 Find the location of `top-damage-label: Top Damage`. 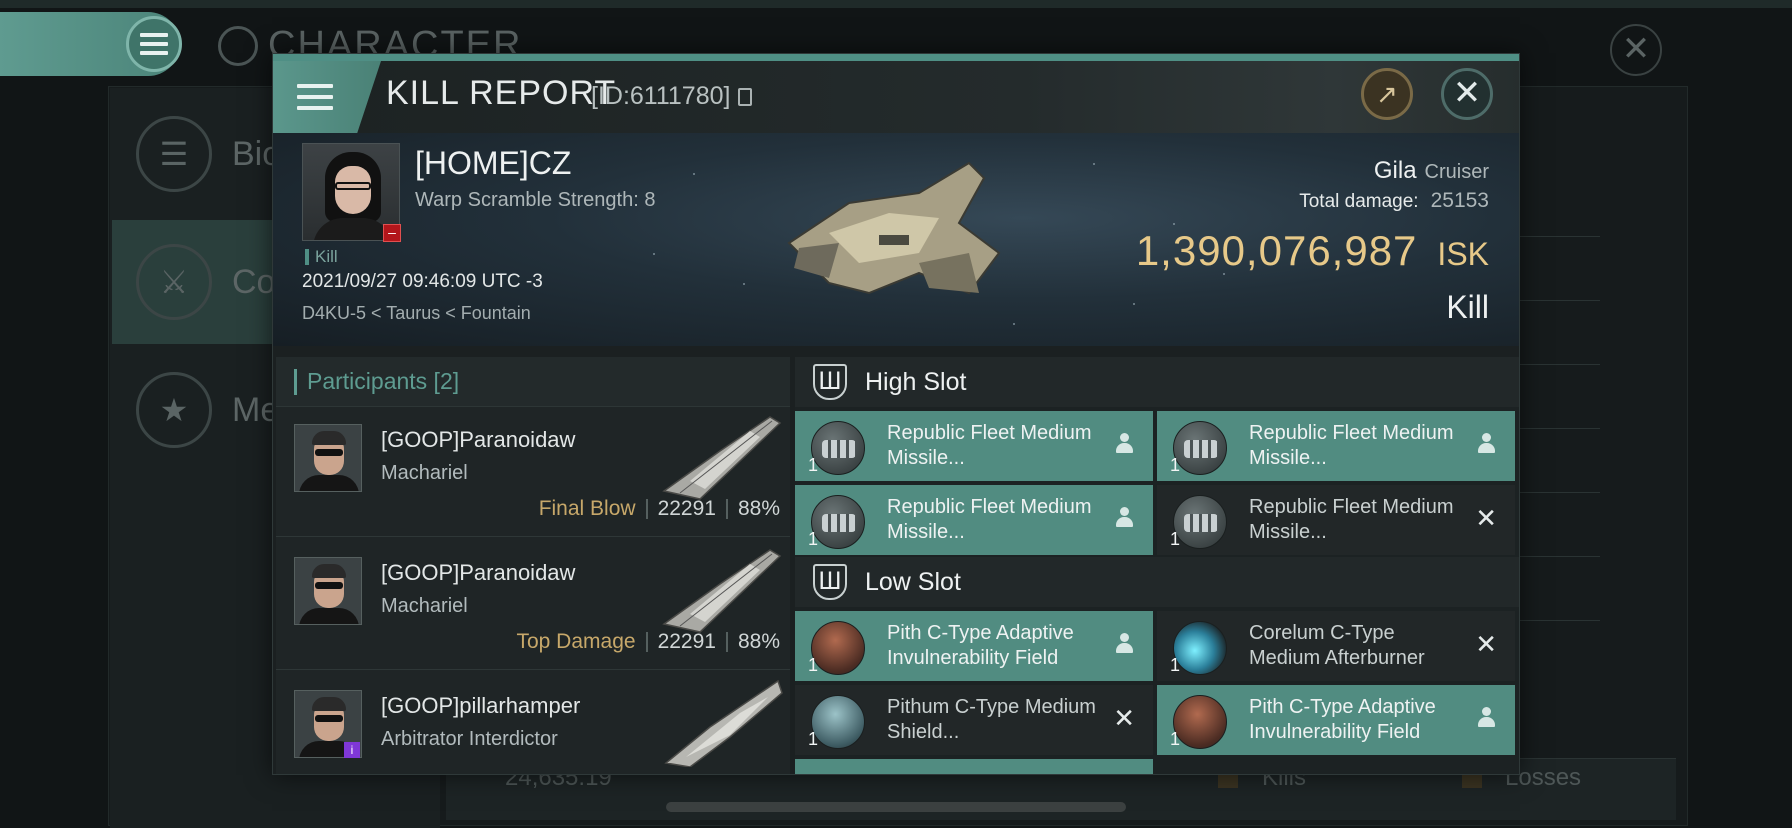

top-damage-label: Top Damage is located at coordinates (576, 641).